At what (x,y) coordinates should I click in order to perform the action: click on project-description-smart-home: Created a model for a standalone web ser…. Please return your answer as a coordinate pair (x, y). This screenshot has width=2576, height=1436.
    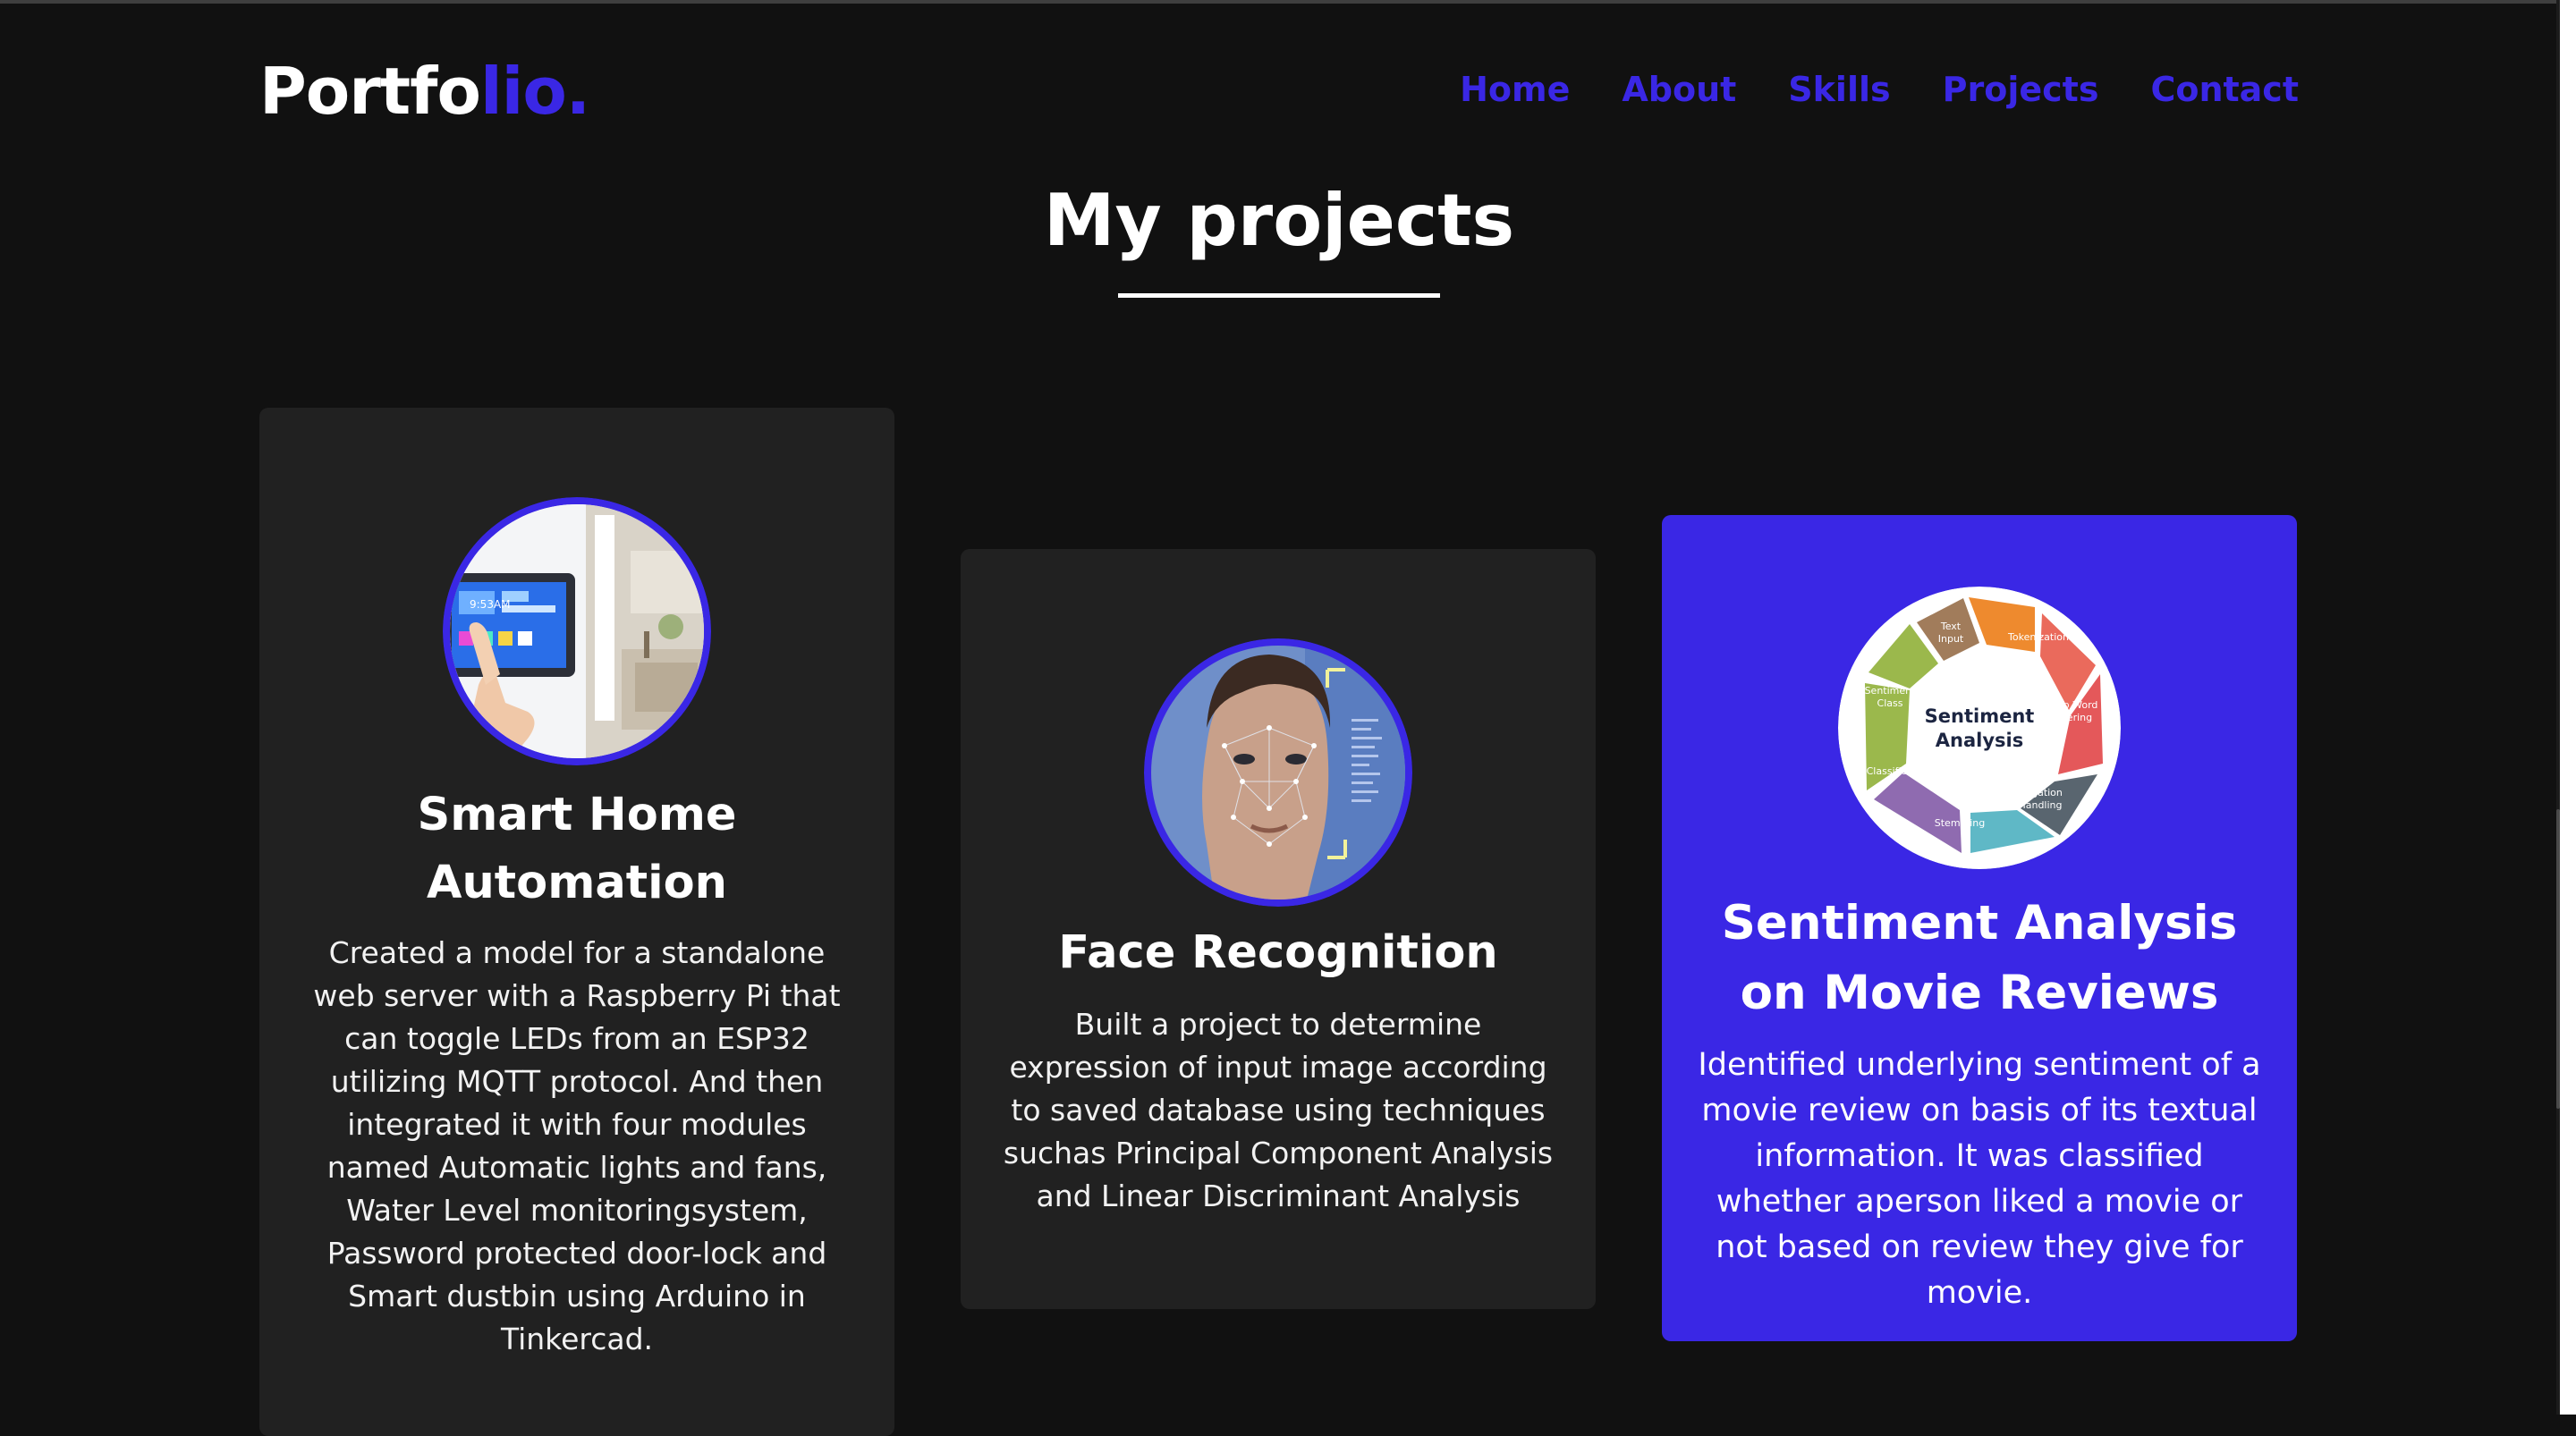
    Looking at the image, I should click on (577, 1145).